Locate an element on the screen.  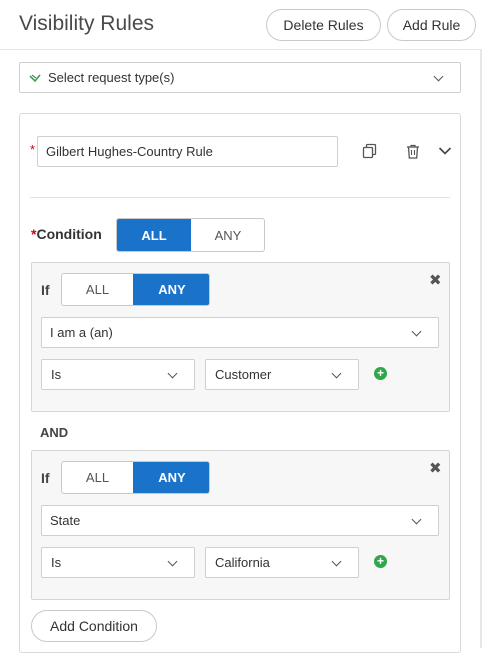
delete-rules-button: Delete Rules is located at coordinates (323, 25).